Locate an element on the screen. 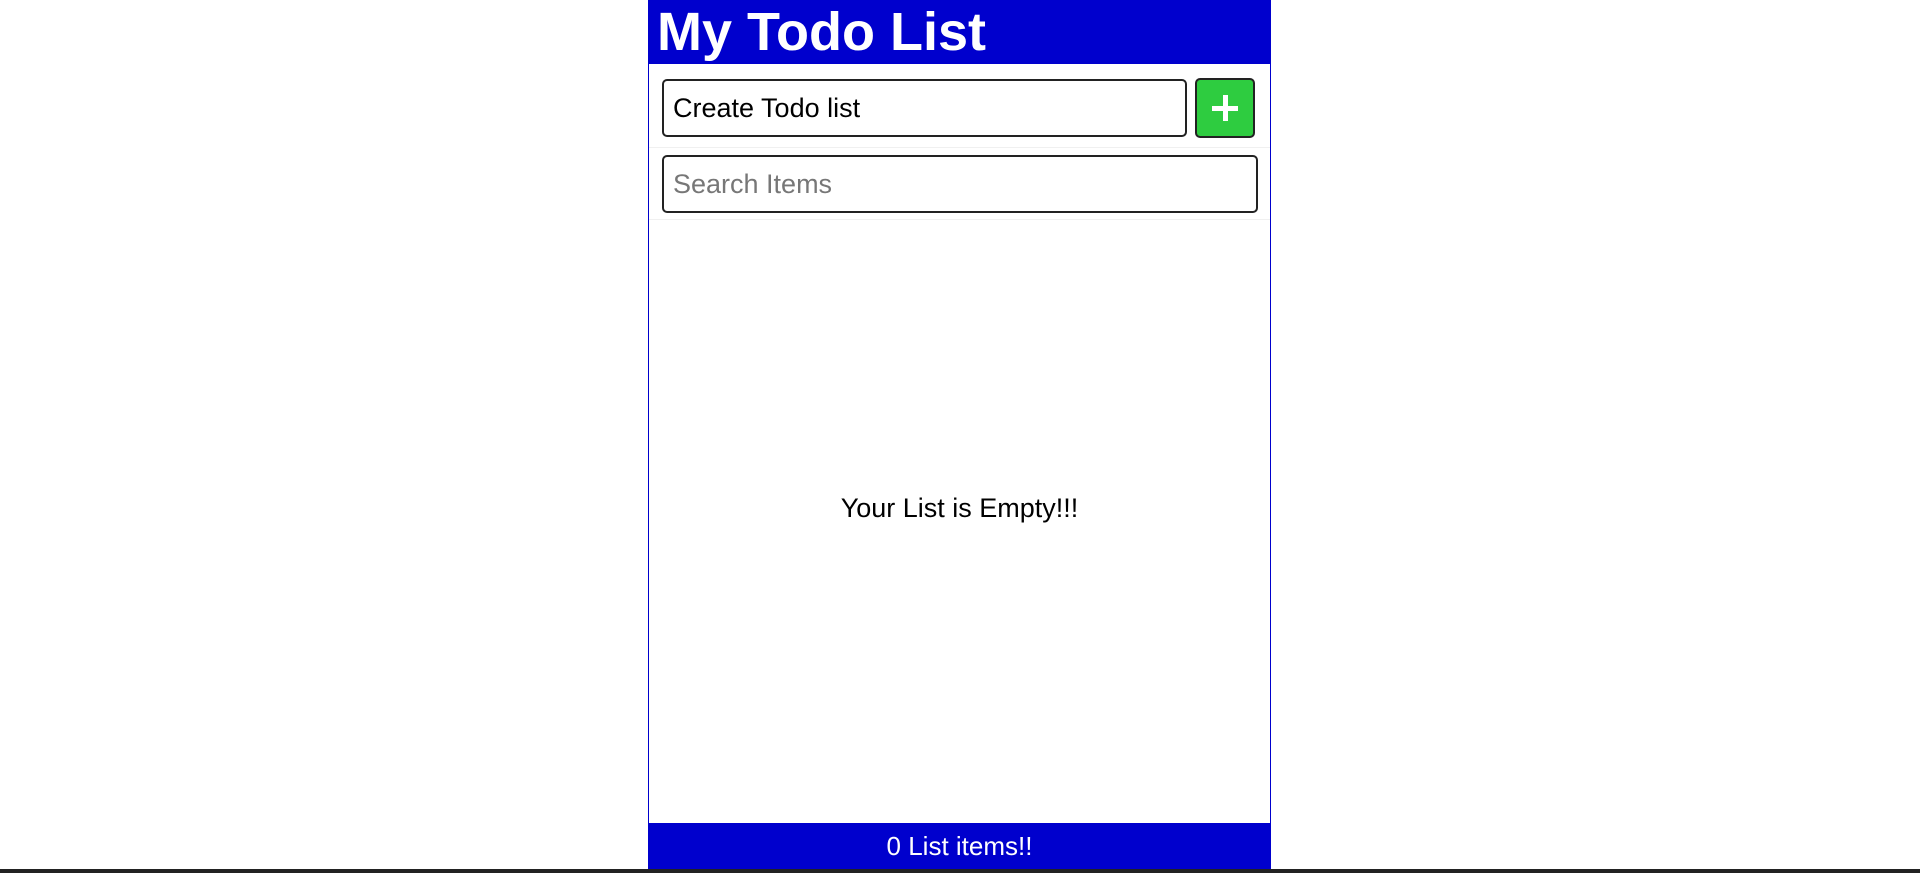 The image size is (1920, 873). app-footer: 0 List items!! is located at coordinates (959, 846).